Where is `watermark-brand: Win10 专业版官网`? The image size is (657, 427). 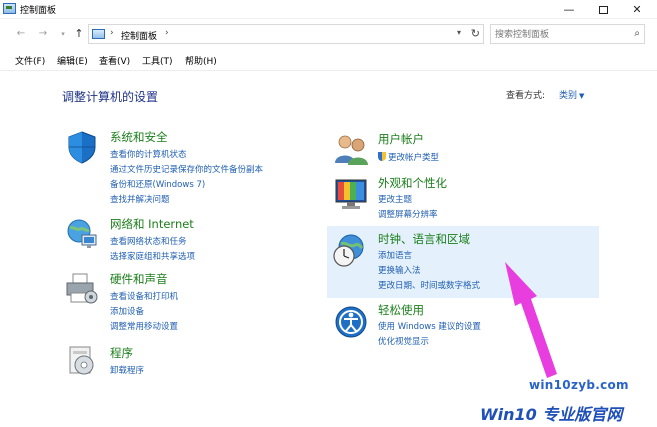
watermark-brand: Win10 专业版官网 is located at coordinates (551, 414).